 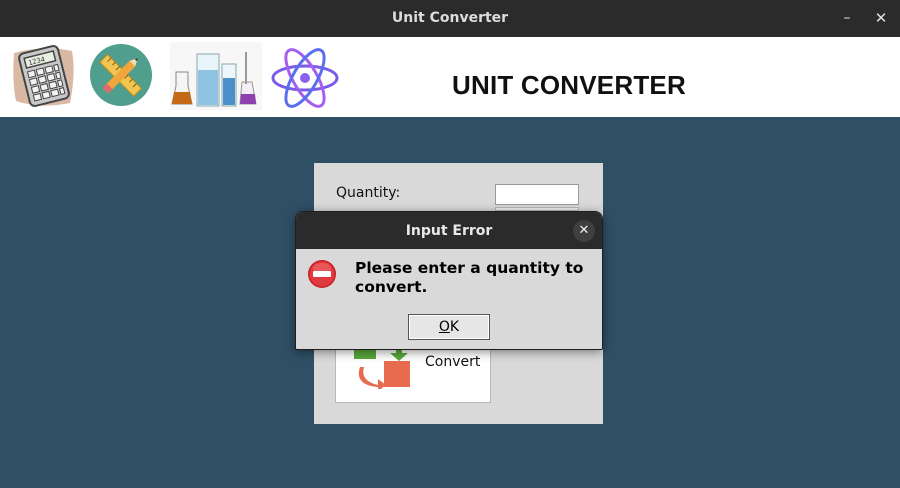 What do you see at coordinates (584, 231) in the screenshot?
I see `dialog-close-button: ✕` at bounding box center [584, 231].